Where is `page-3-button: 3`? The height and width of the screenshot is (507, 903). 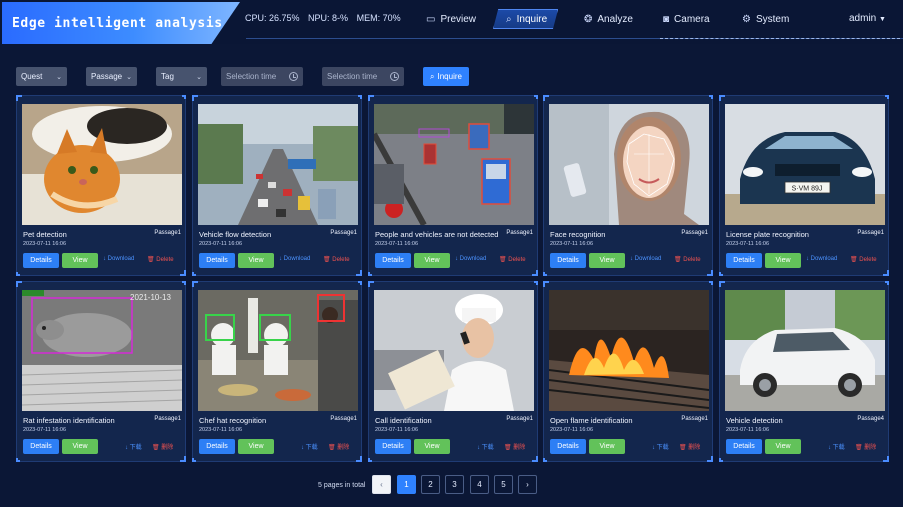 page-3-button: 3 is located at coordinates (454, 484).